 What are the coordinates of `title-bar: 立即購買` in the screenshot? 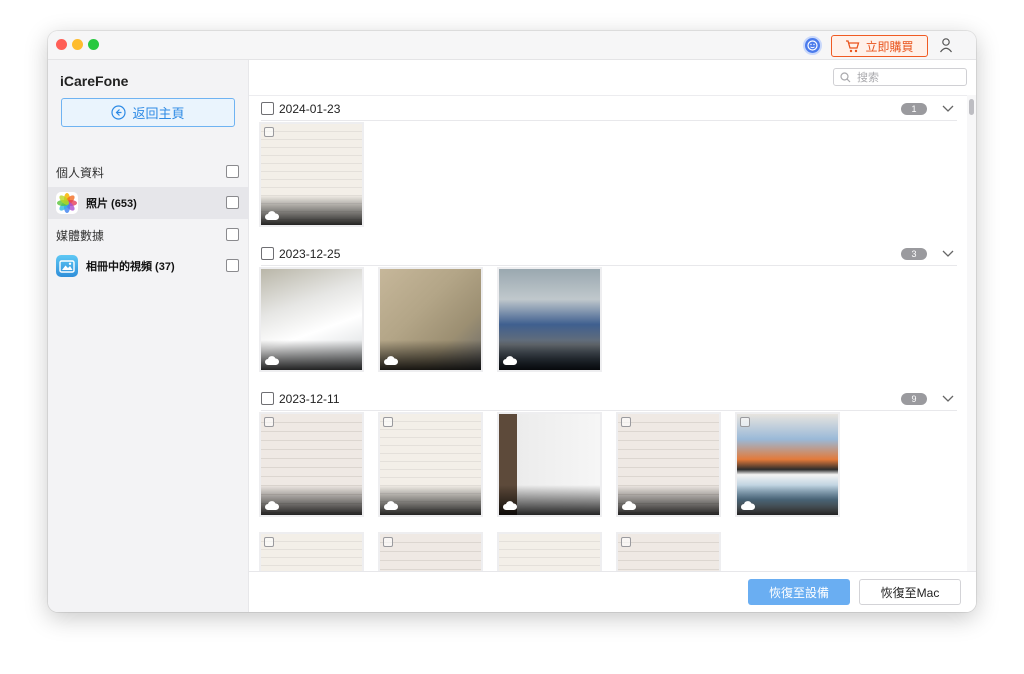 It's located at (512, 45).